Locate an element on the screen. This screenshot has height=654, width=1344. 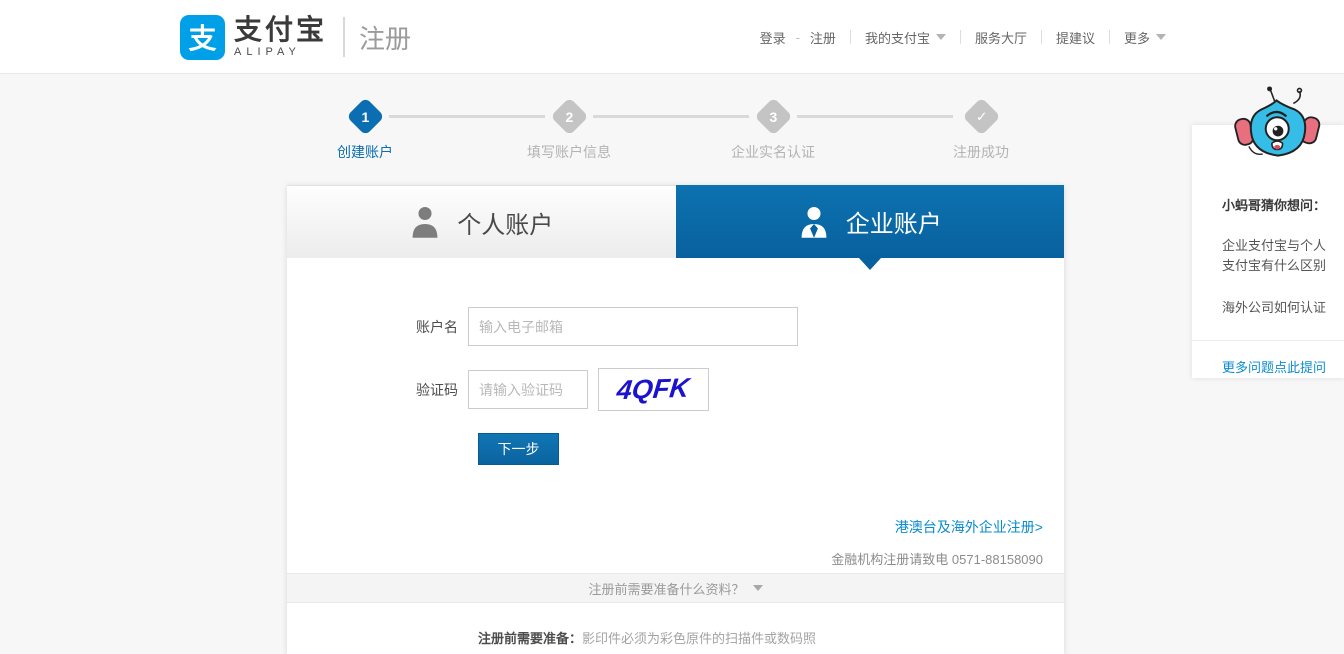
nav-dash: - is located at coordinates (797, 37).